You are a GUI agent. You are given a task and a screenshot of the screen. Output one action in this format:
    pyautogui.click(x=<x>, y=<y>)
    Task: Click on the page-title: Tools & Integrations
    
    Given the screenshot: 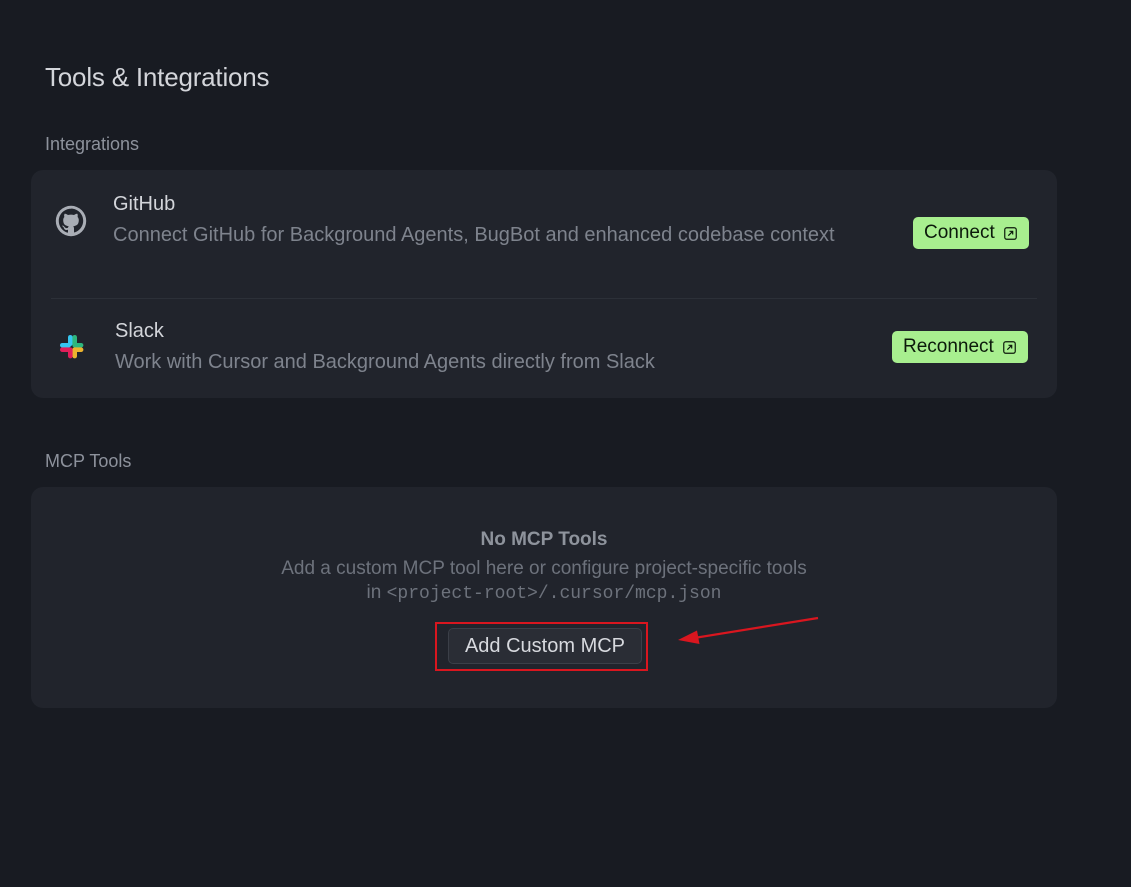 What is the action you would take?
    pyautogui.click(x=157, y=77)
    